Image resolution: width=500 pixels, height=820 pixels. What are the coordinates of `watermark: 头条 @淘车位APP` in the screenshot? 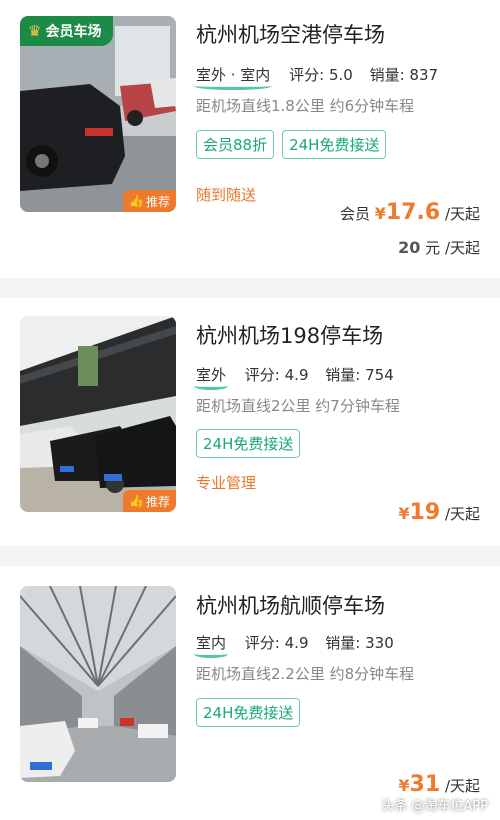 It's located at (434, 806).